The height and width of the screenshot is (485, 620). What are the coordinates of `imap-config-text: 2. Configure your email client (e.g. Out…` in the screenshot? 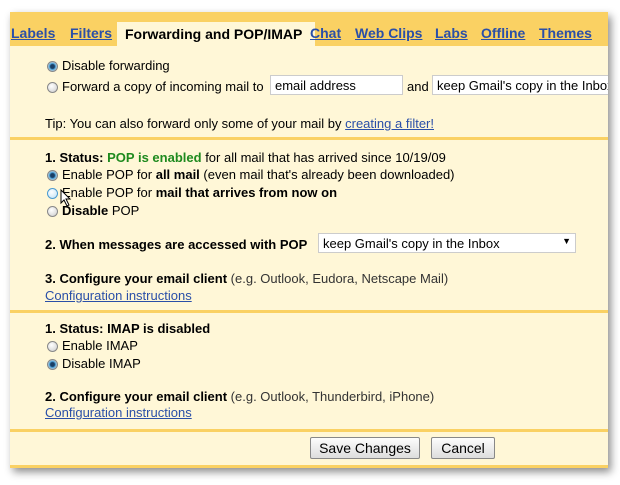 It's located at (239, 396).